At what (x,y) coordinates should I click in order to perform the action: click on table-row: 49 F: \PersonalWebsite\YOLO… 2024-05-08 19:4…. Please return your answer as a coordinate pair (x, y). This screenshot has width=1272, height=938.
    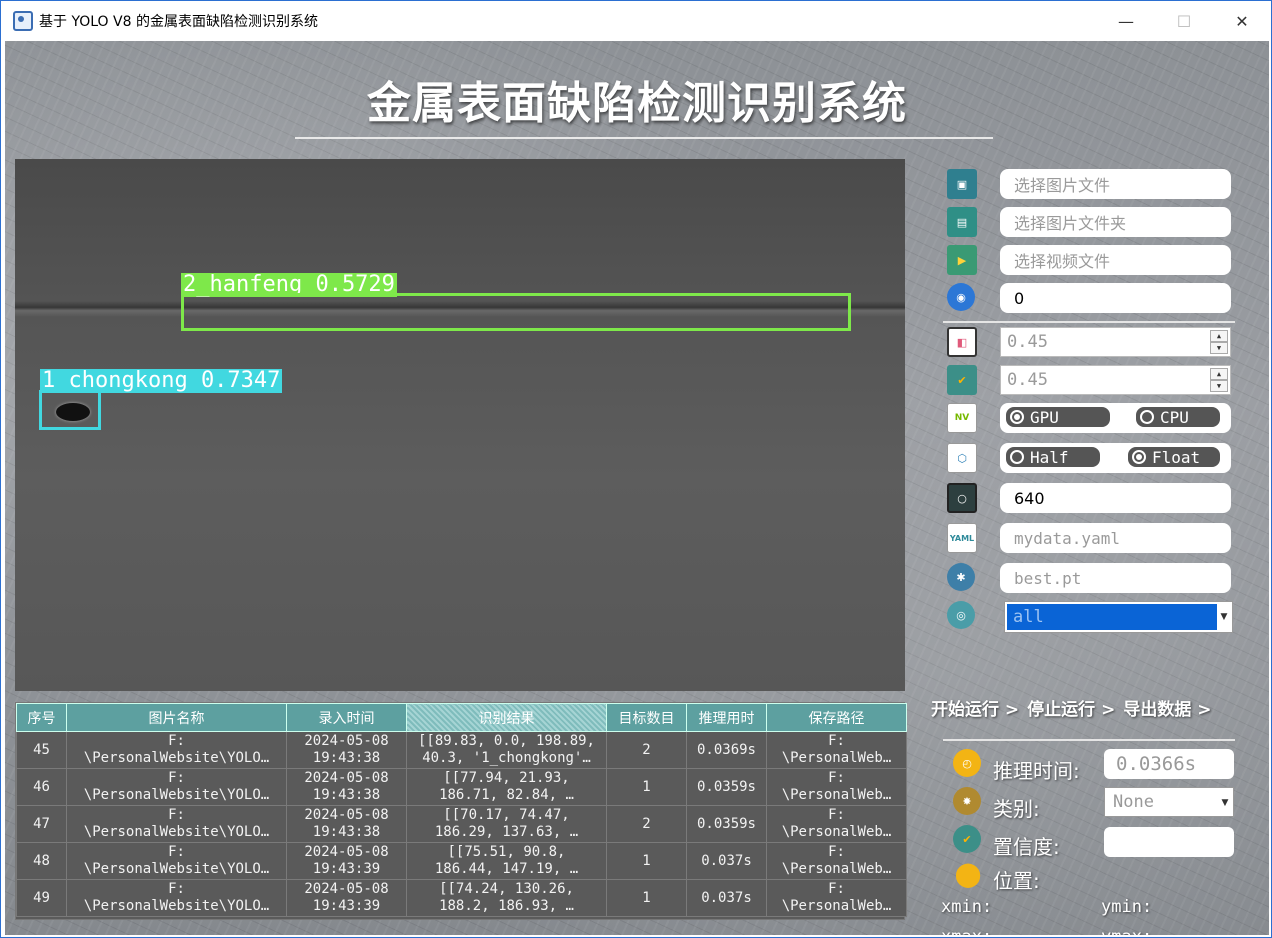
    Looking at the image, I should click on (461, 898).